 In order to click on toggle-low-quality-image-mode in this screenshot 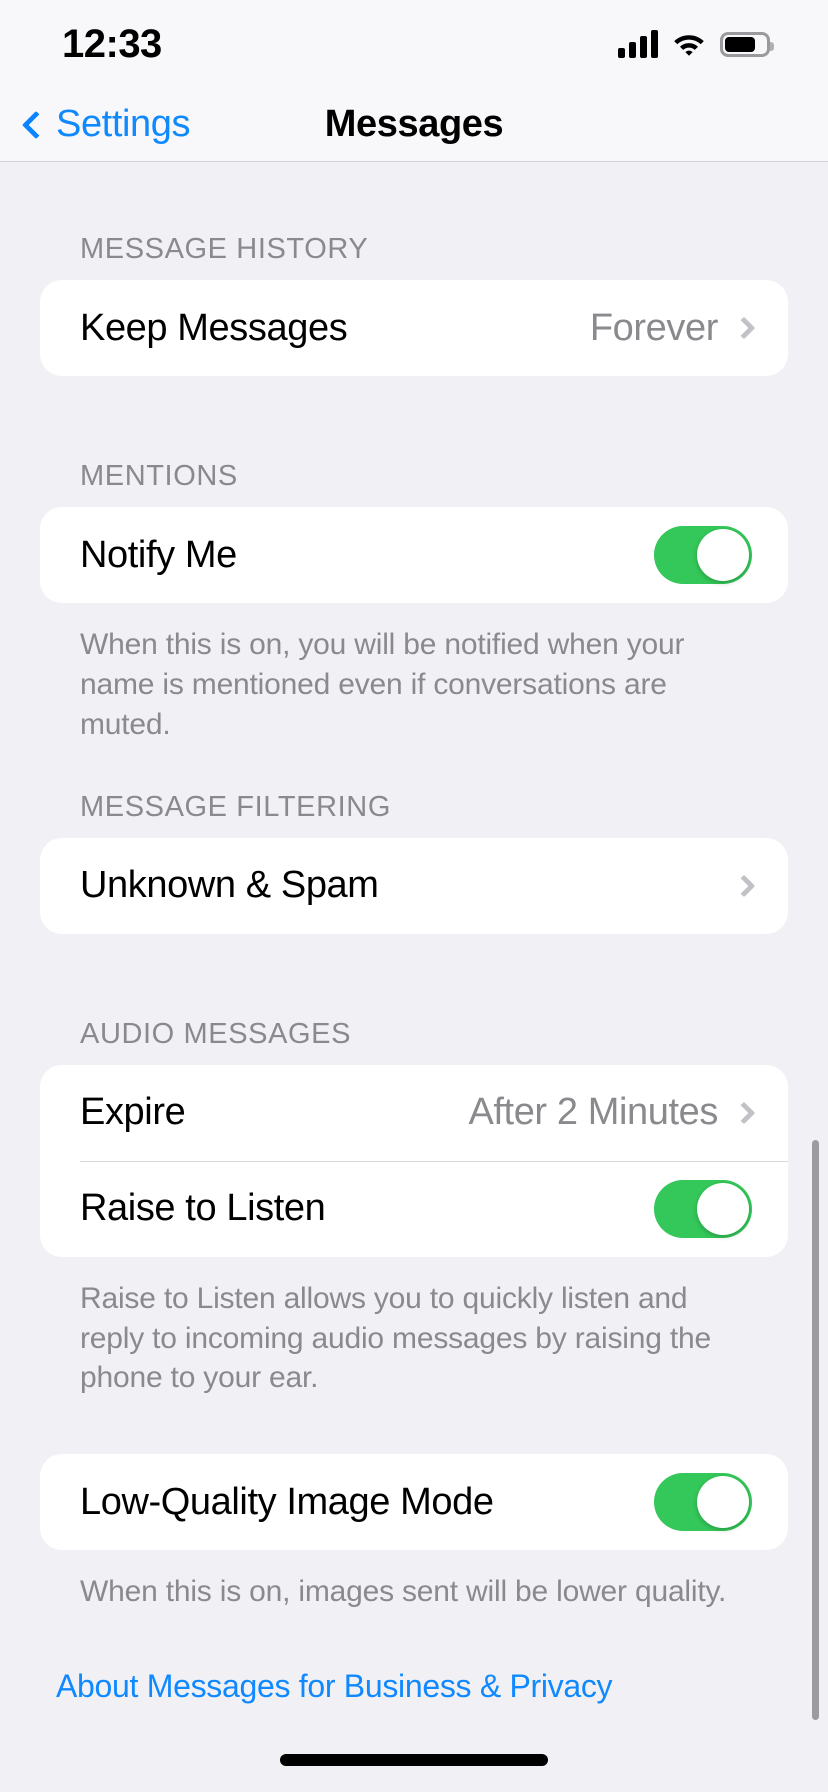, I will do `click(703, 1502)`.